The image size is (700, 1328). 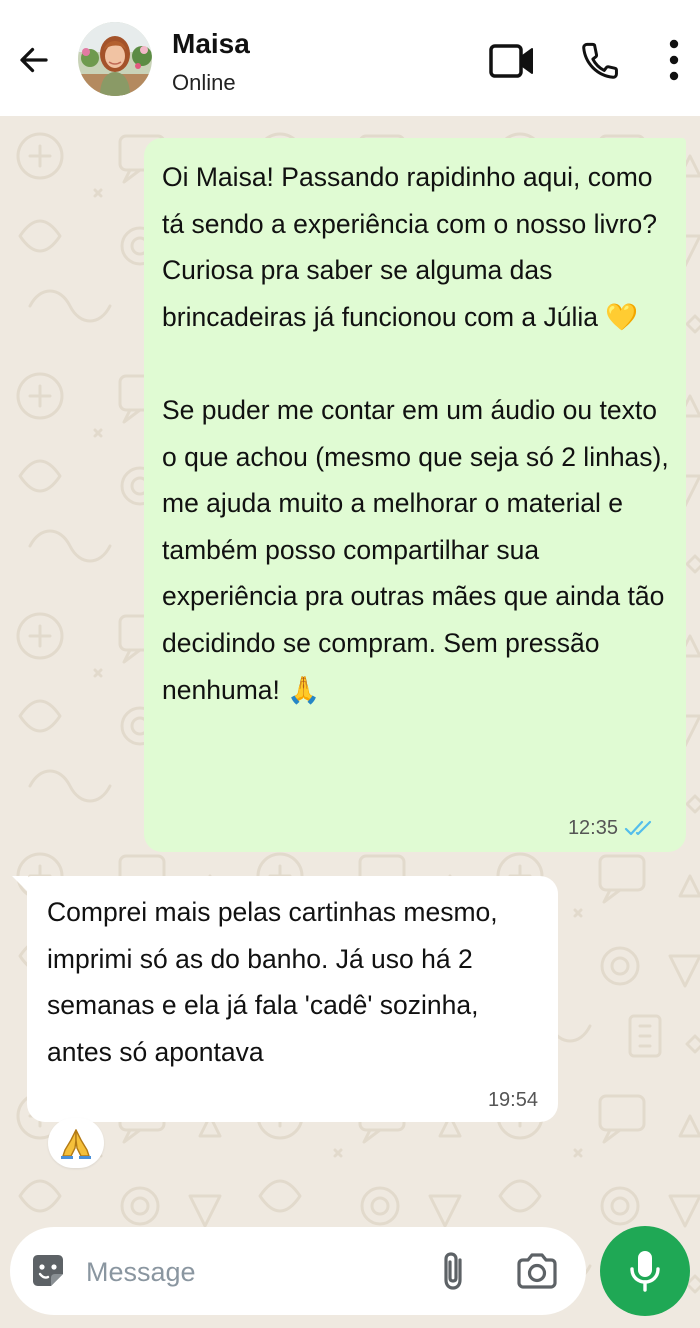 I want to click on folded-hands-icon, so click(x=76, y=1144).